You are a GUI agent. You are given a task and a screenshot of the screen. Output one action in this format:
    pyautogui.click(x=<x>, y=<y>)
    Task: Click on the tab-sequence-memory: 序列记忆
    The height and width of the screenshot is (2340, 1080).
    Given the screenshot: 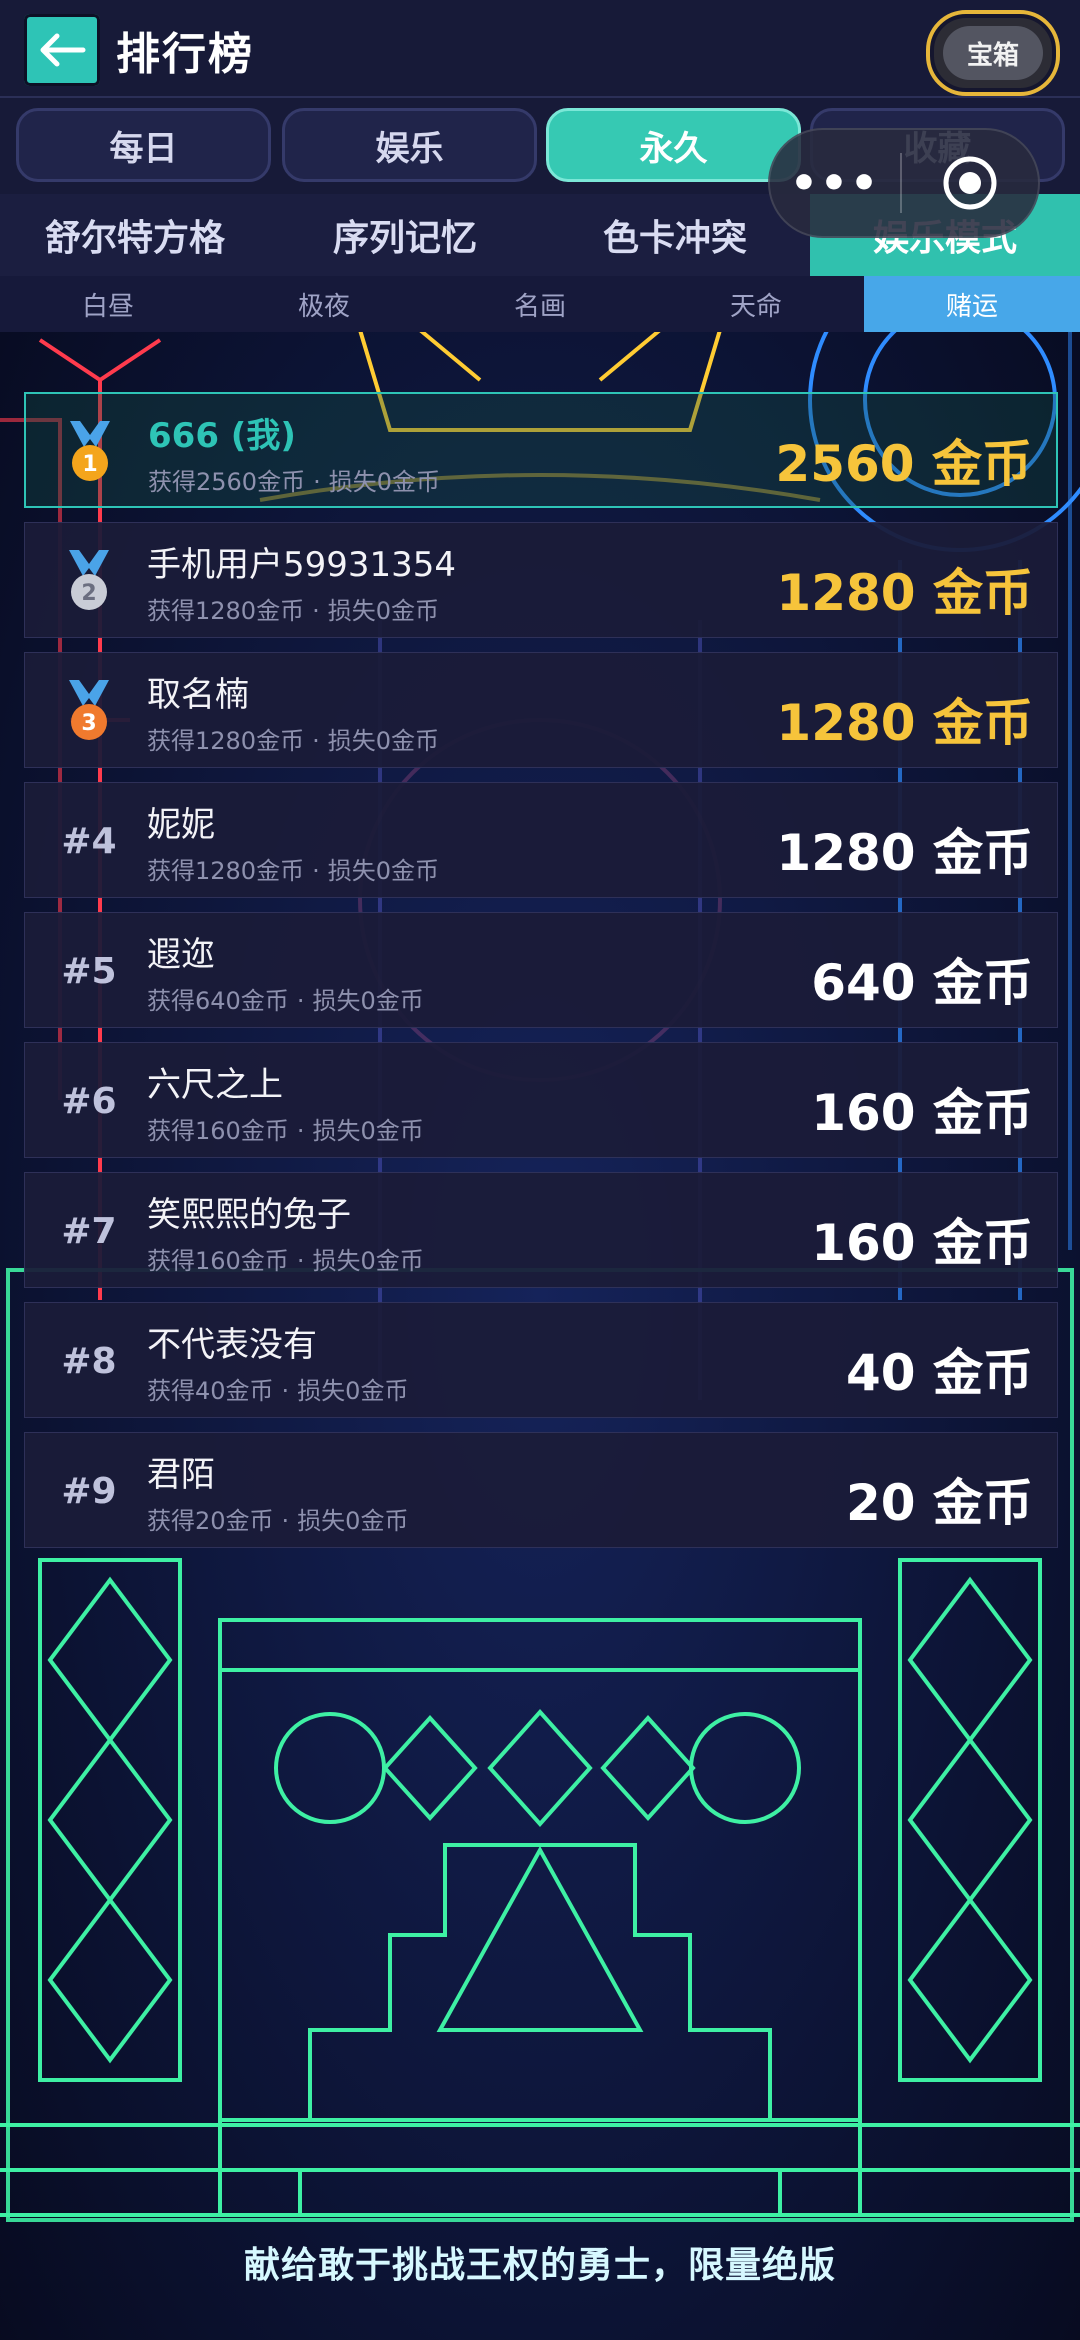 What is the action you would take?
    pyautogui.click(x=405, y=235)
    